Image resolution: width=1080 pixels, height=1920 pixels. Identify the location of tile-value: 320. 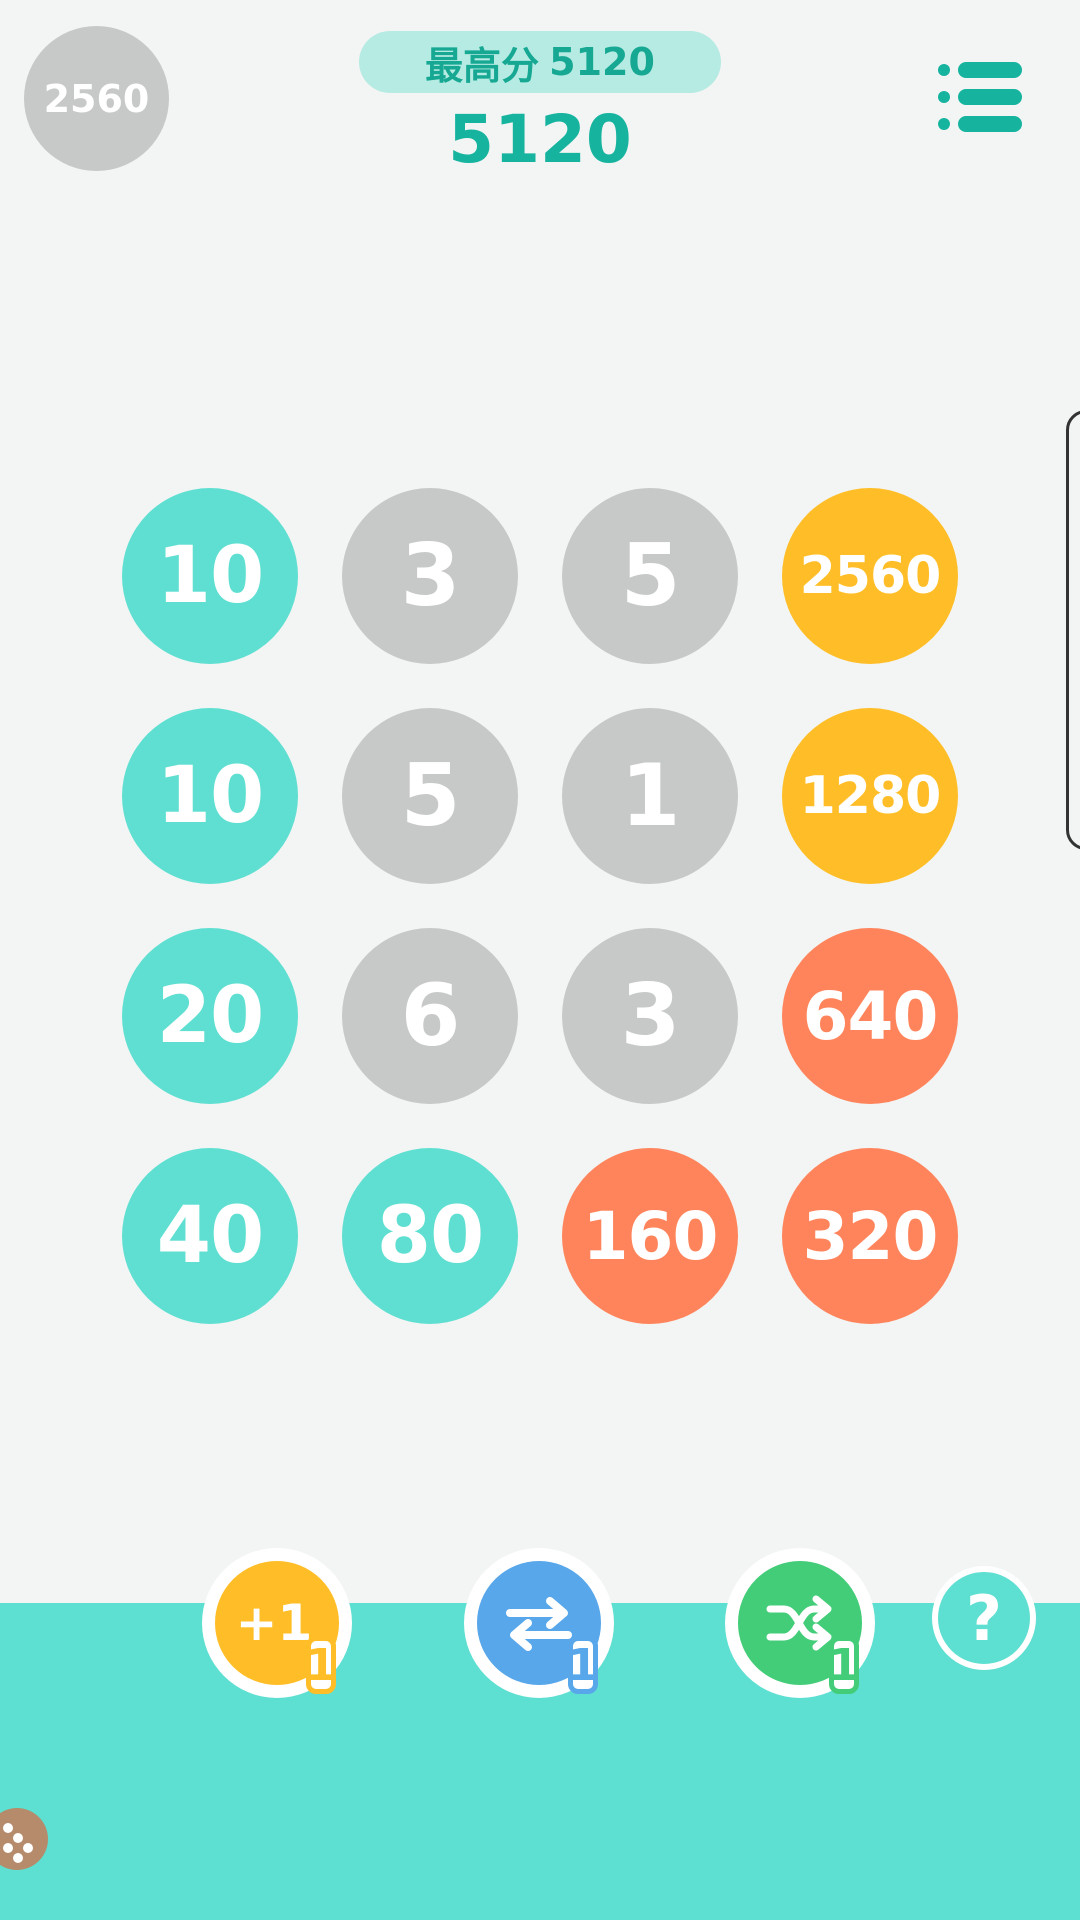
(870, 1236).